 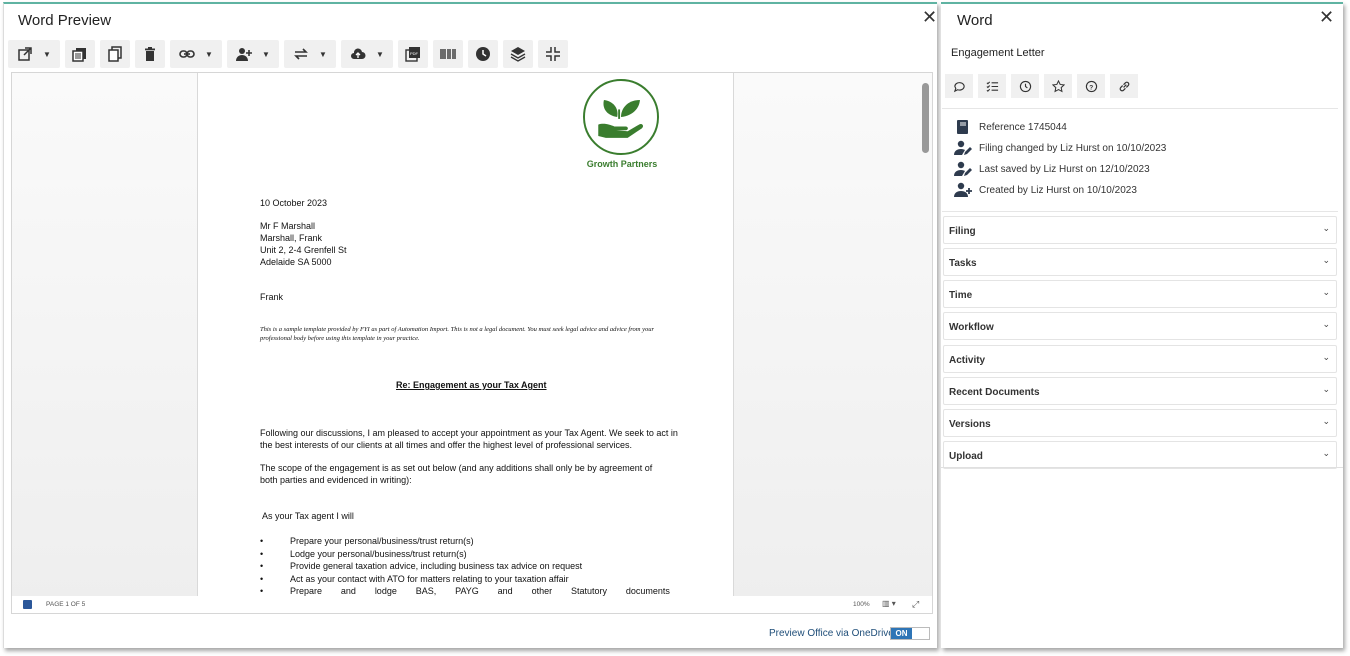 I want to click on pdf-button: PDF, so click(x=413, y=54).